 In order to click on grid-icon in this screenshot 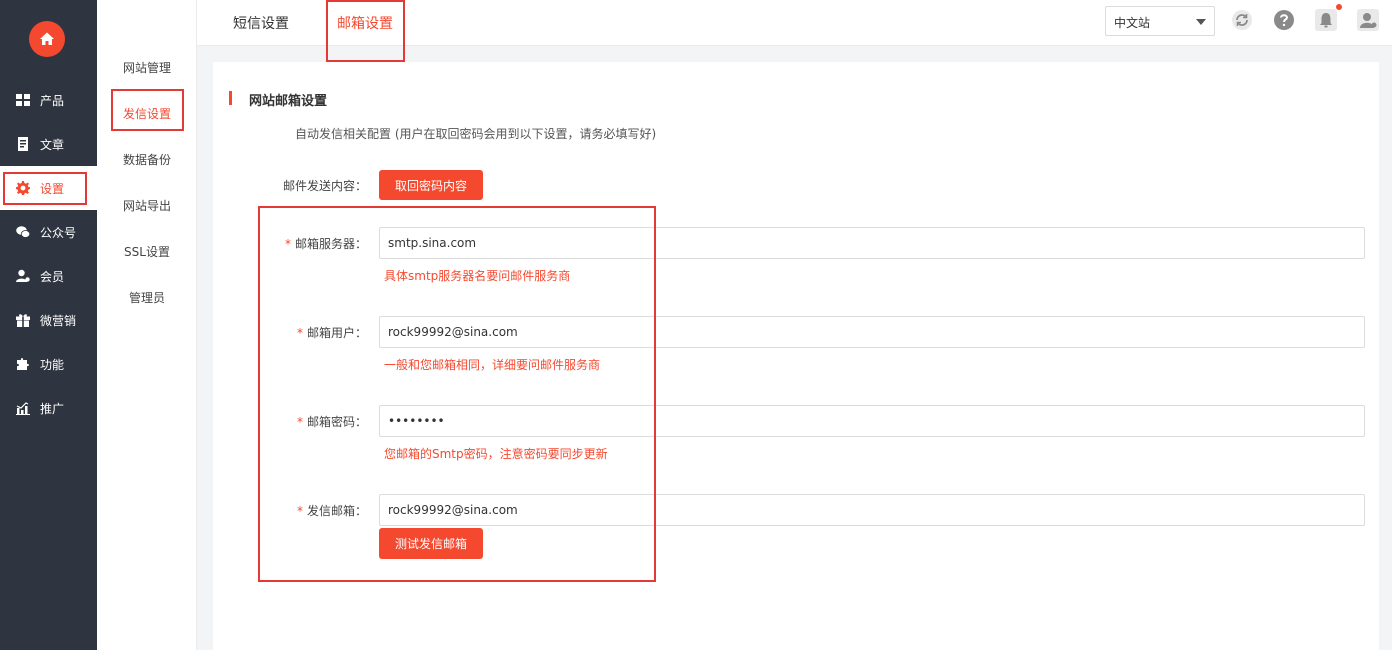, I will do `click(23, 100)`.